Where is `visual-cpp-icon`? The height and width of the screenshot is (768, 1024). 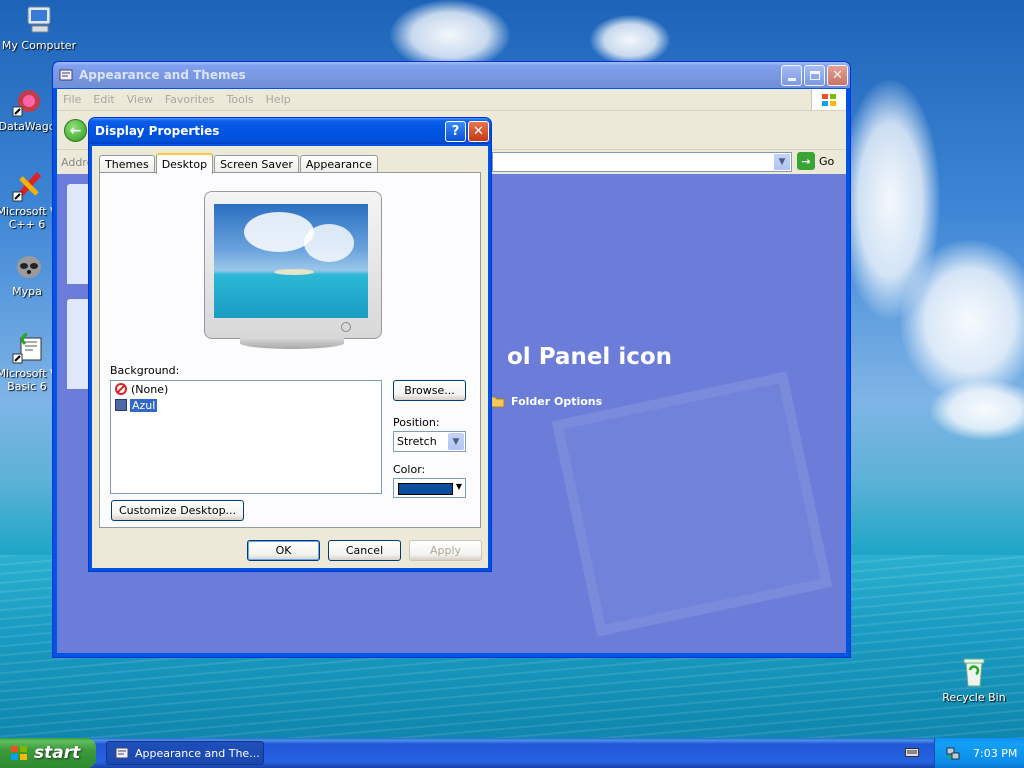
visual-cpp-icon is located at coordinates (27, 186).